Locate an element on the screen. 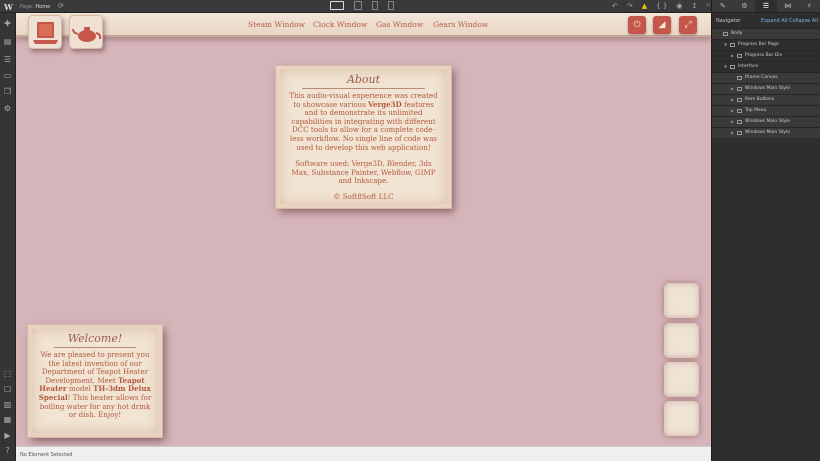 This screenshot has width=820, height=461. webflow-logo: W is located at coordinates (8, 7).